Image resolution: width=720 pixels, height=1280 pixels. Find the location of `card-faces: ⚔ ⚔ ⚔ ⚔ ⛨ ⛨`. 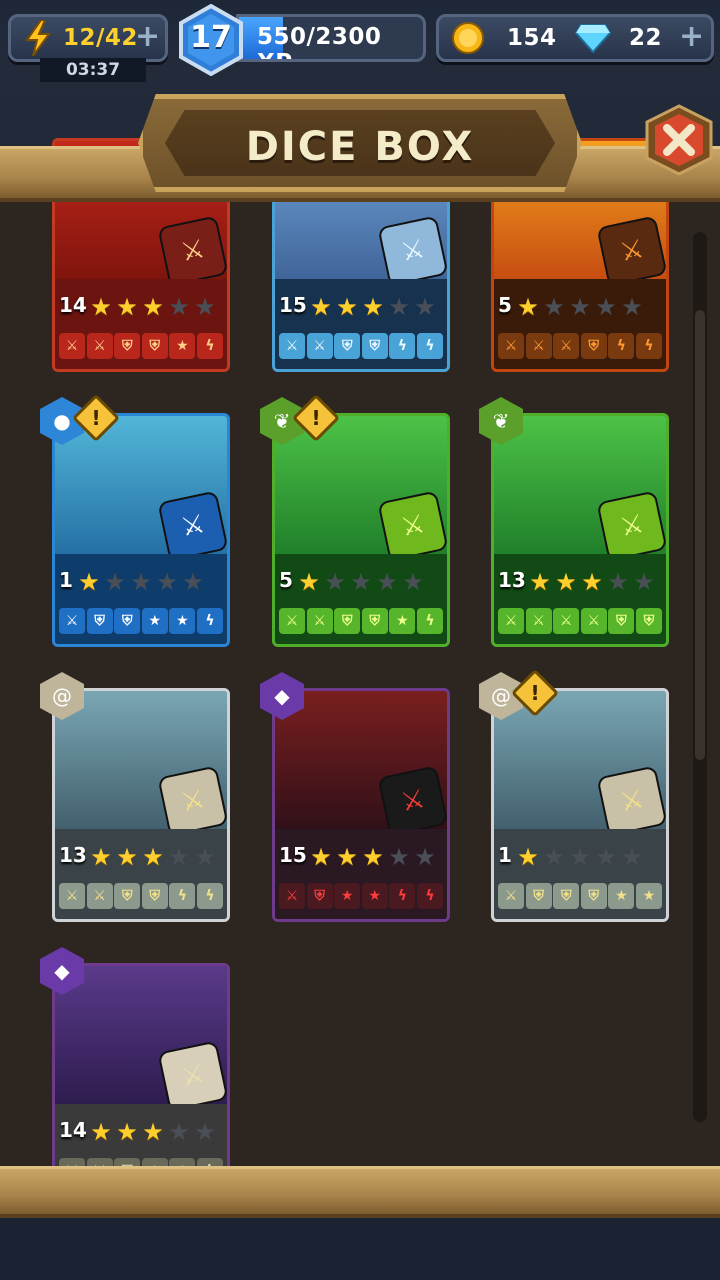

card-faces: ⚔ ⚔ ⚔ ⚔ ⛨ ⛨ is located at coordinates (580, 622).